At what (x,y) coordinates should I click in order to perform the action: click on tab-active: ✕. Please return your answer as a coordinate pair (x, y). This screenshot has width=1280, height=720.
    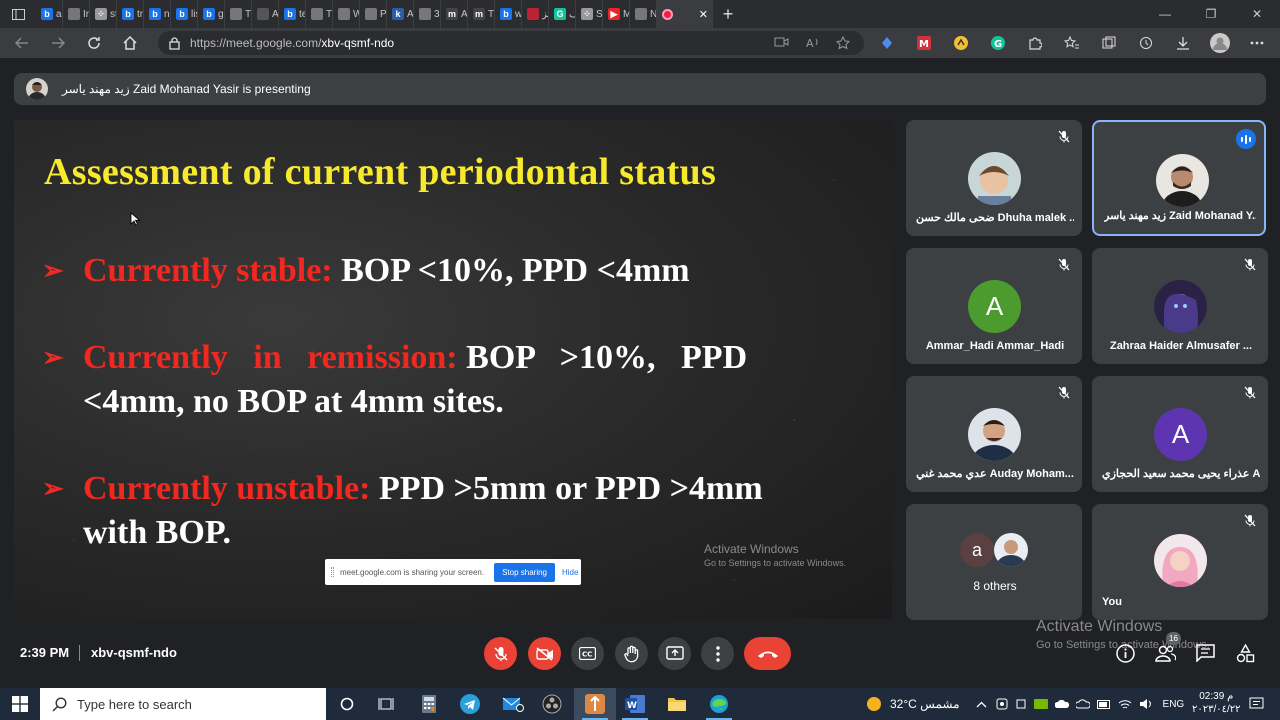
    Looking at the image, I should click on (685, 14).